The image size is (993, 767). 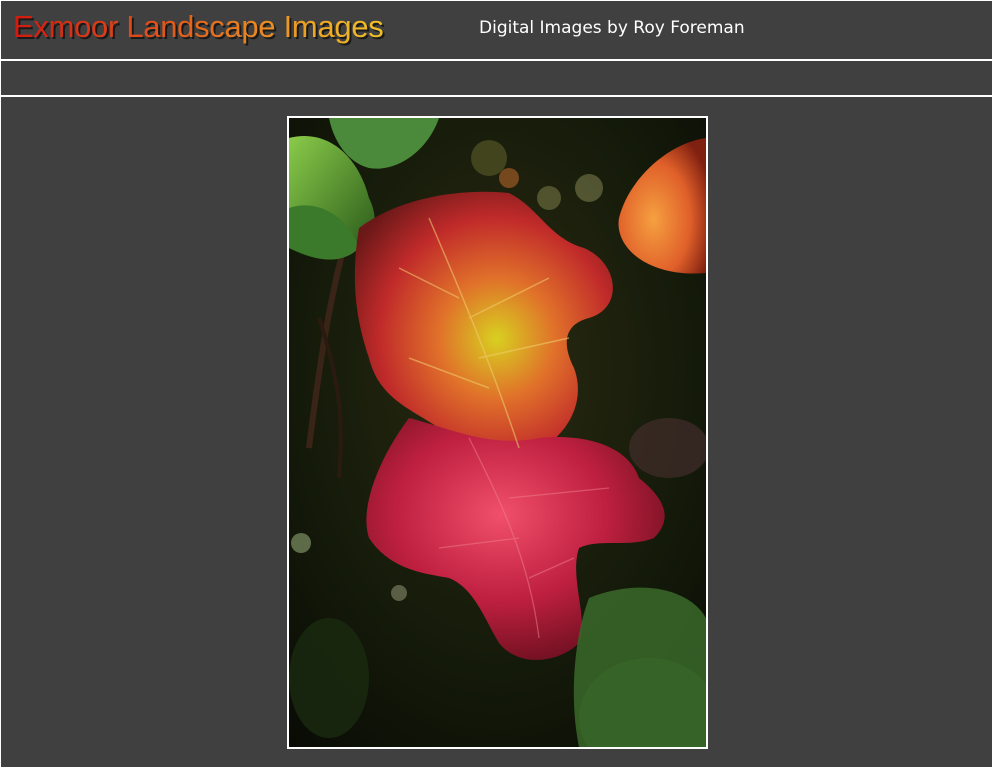 I want to click on site-title: Exmoor Landscape Images, so click(x=198, y=27).